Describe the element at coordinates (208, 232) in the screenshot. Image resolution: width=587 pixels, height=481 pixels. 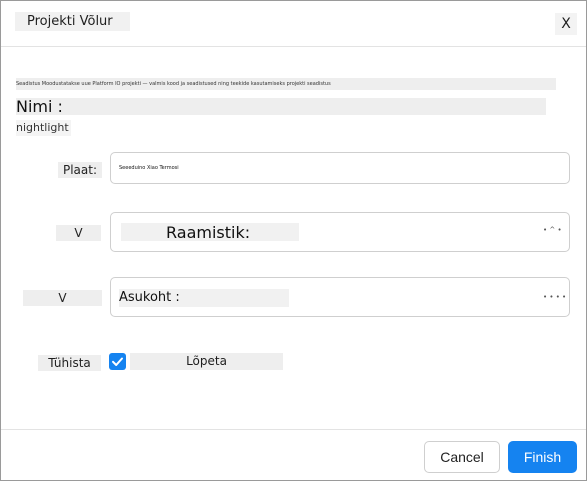
I see `framework-label: Raamistik:` at that location.